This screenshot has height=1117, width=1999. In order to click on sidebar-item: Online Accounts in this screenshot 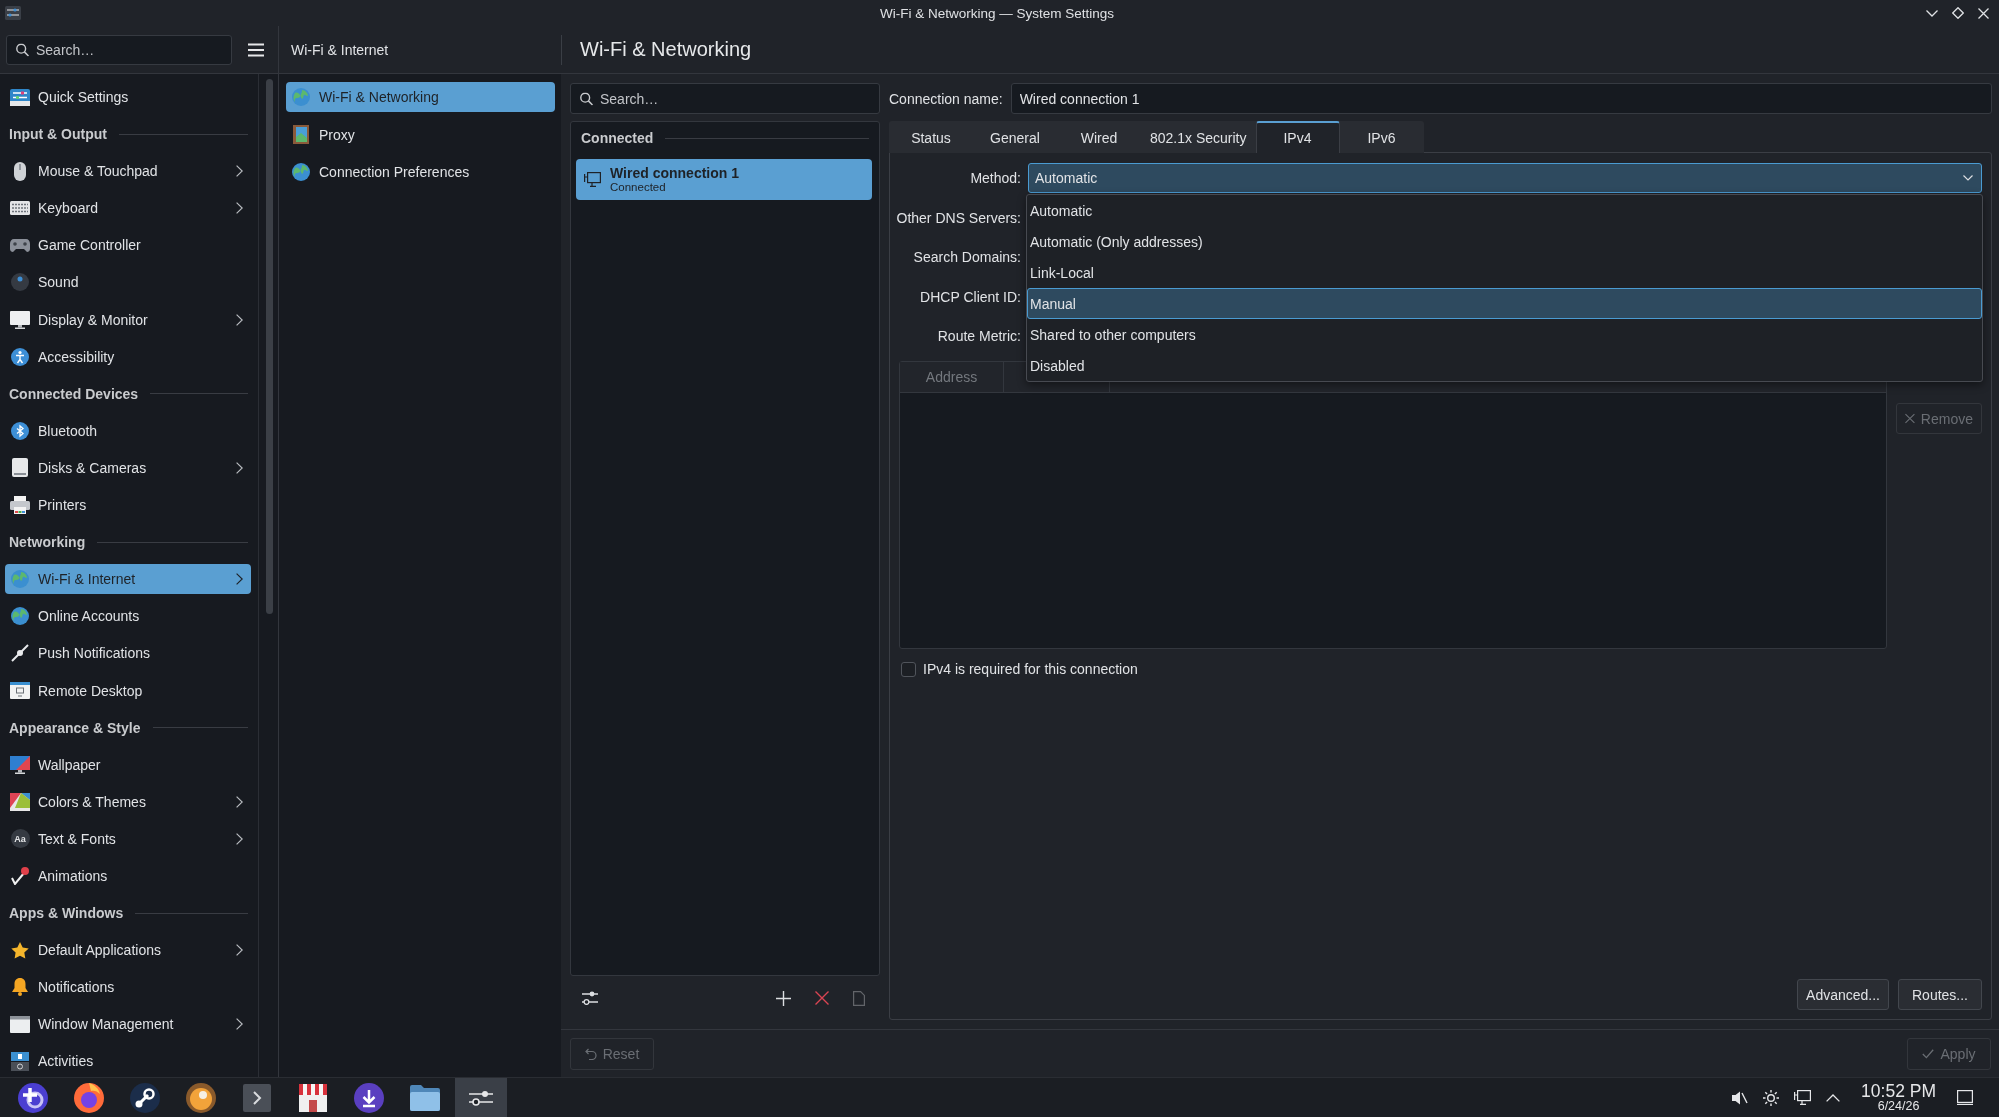, I will do `click(128, 616)`.